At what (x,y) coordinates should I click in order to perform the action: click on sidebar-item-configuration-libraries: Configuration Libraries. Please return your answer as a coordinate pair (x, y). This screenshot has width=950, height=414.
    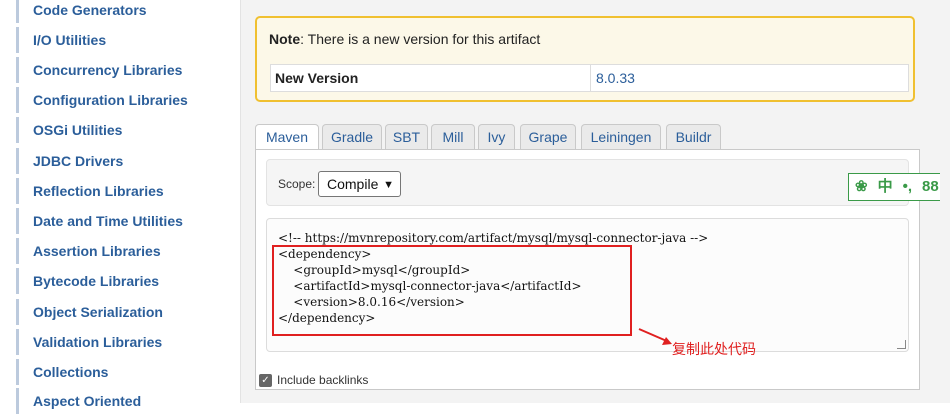
    Looking at the image, I should click on (128, 100).